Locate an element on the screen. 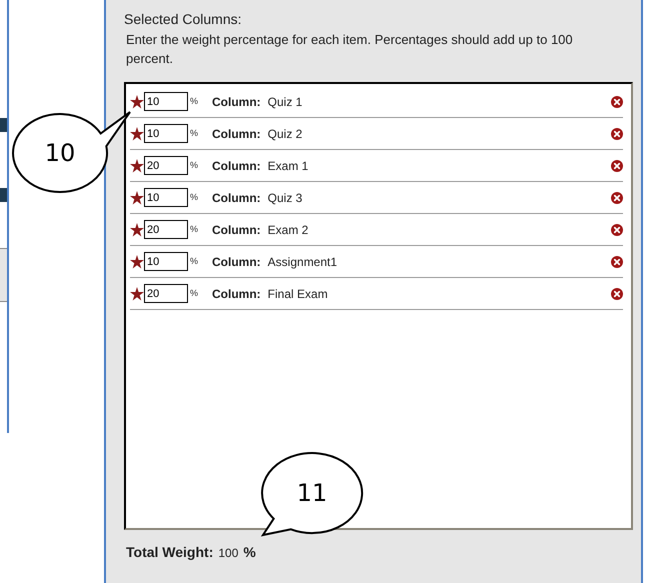 The height and width of the screenshot is (583, 652). column-name: Exam 2 is located at coordinates (288, 230).